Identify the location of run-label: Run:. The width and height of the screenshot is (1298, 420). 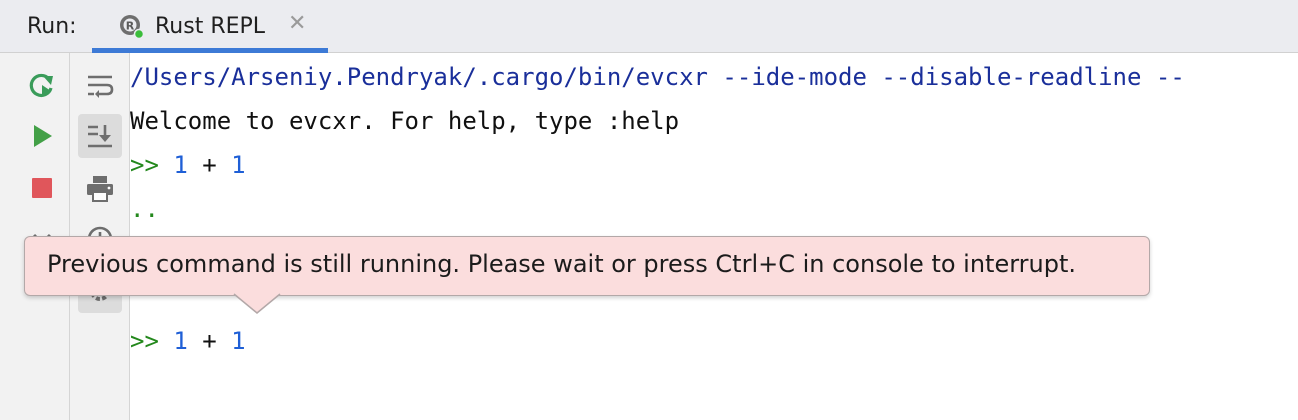
(52, 26).